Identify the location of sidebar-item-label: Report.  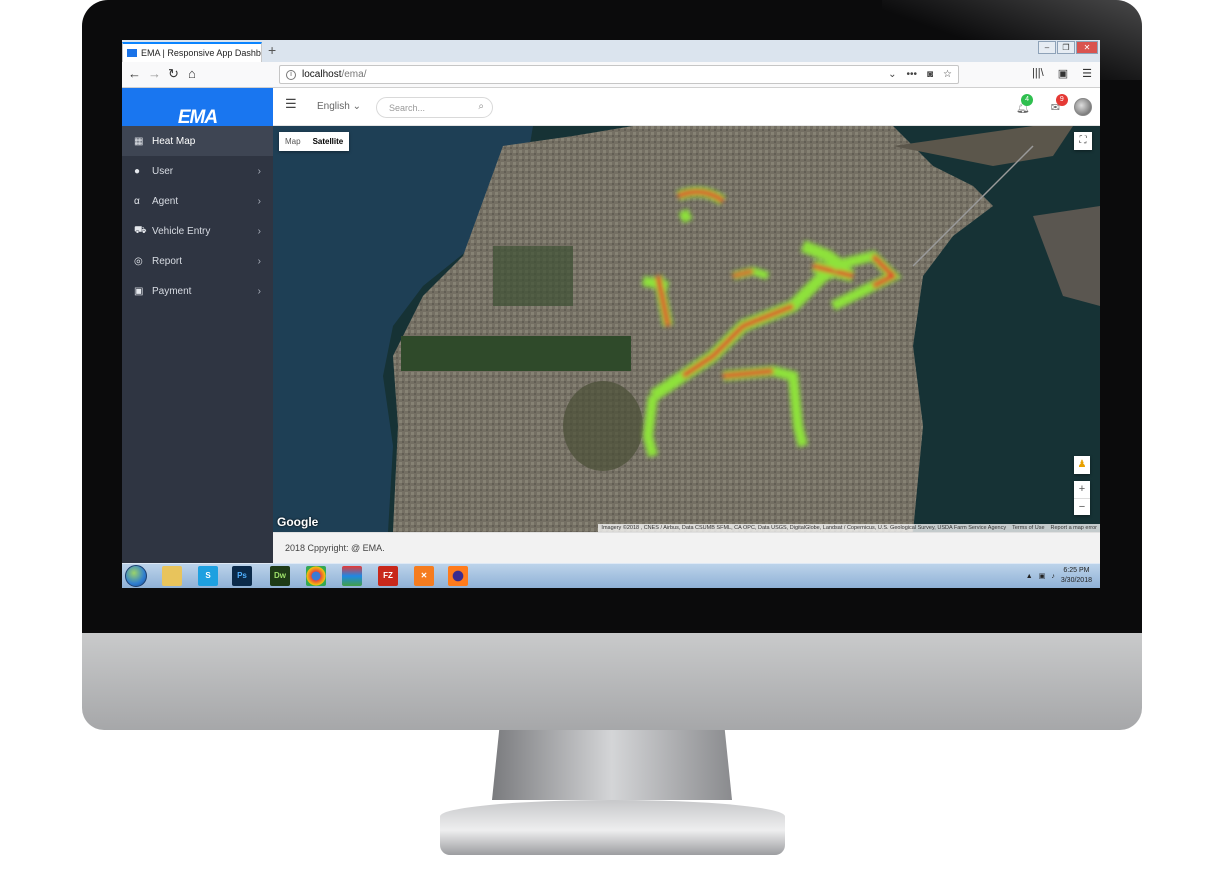
(167, 261).